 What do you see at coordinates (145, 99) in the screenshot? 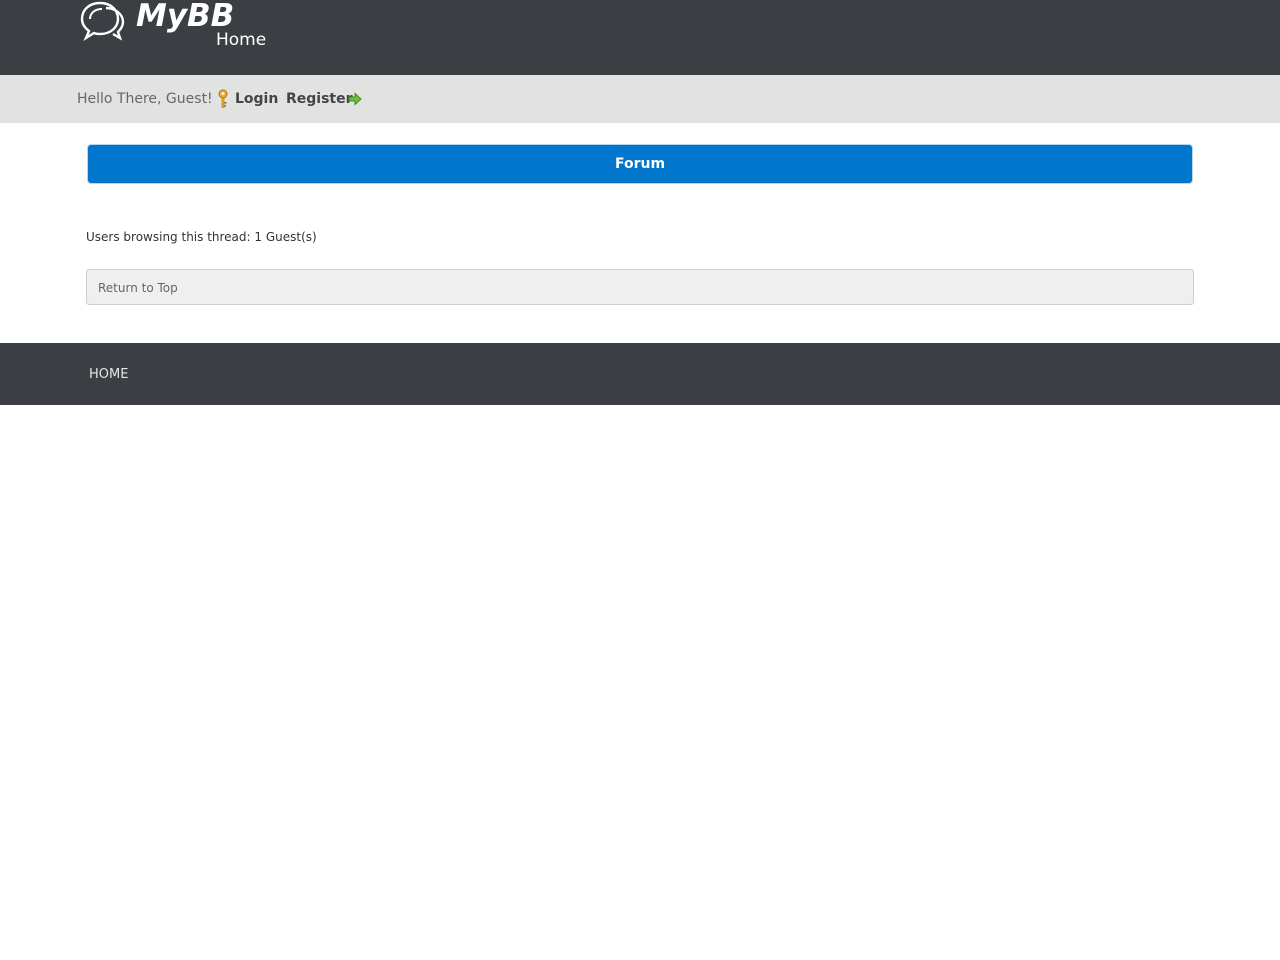
I see `guest-greeting: Hello There, Guest!` at bounding box center [145, 99].